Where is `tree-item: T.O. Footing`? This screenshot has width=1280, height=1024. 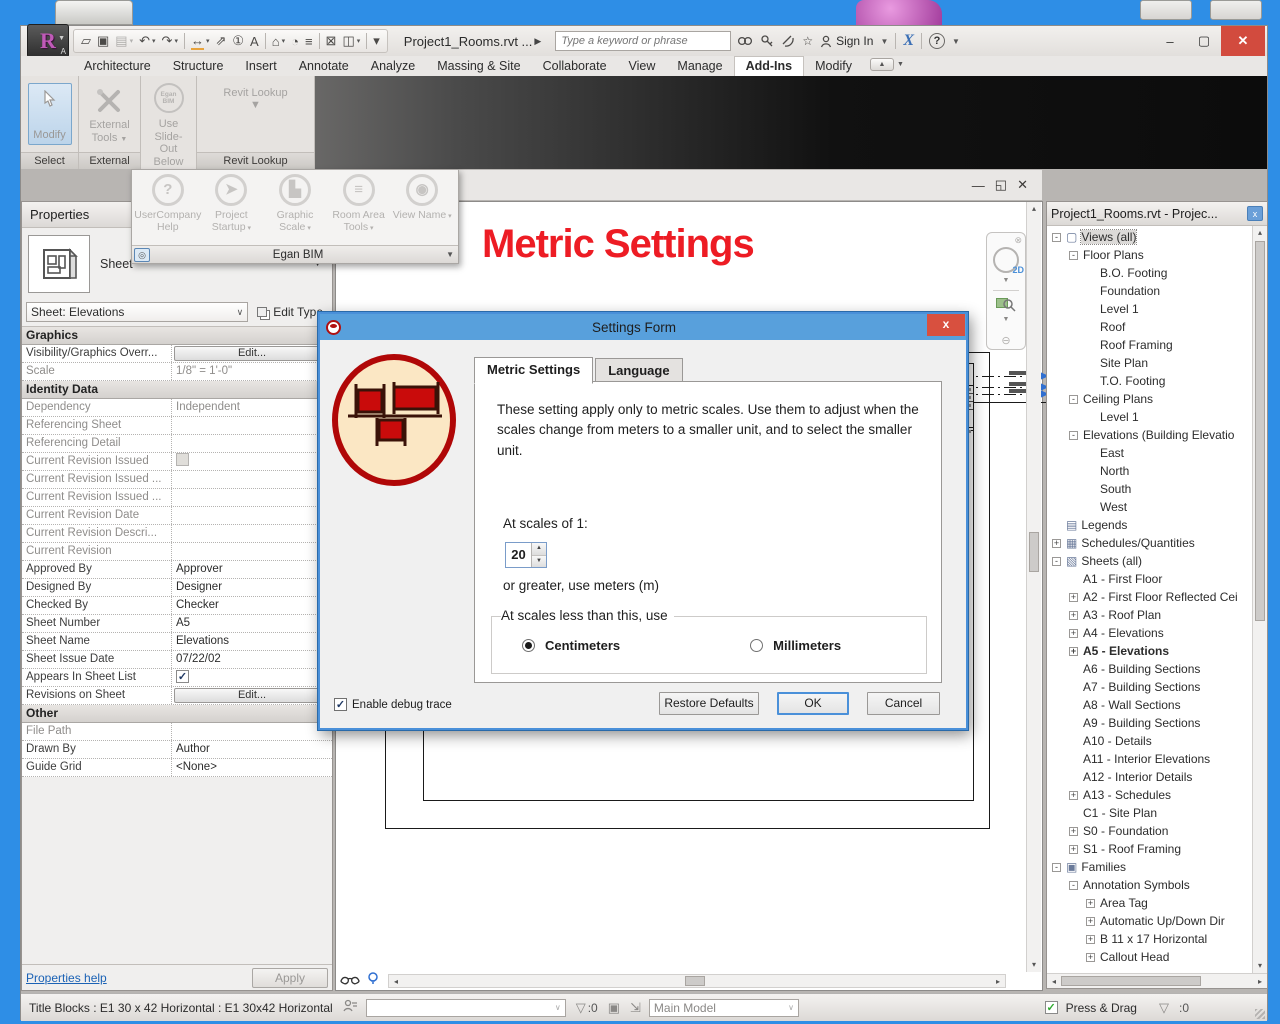 tree-item: T.O. Footing is located at coordinates (1157, 381).